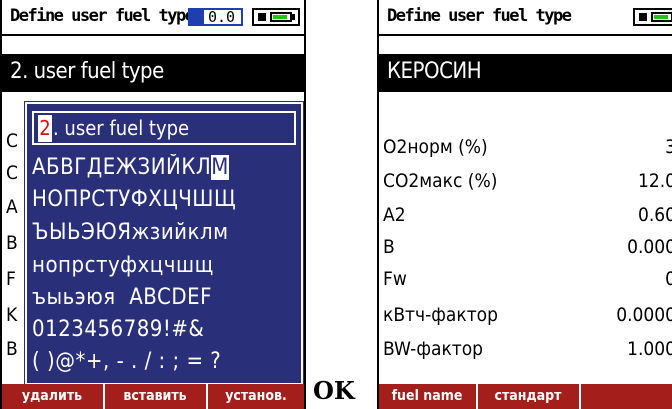  What do you see at coordinates (525, 73) in the screenshot?
I see `header-band: КЕРОСИН` at bounding box center [525, 73].